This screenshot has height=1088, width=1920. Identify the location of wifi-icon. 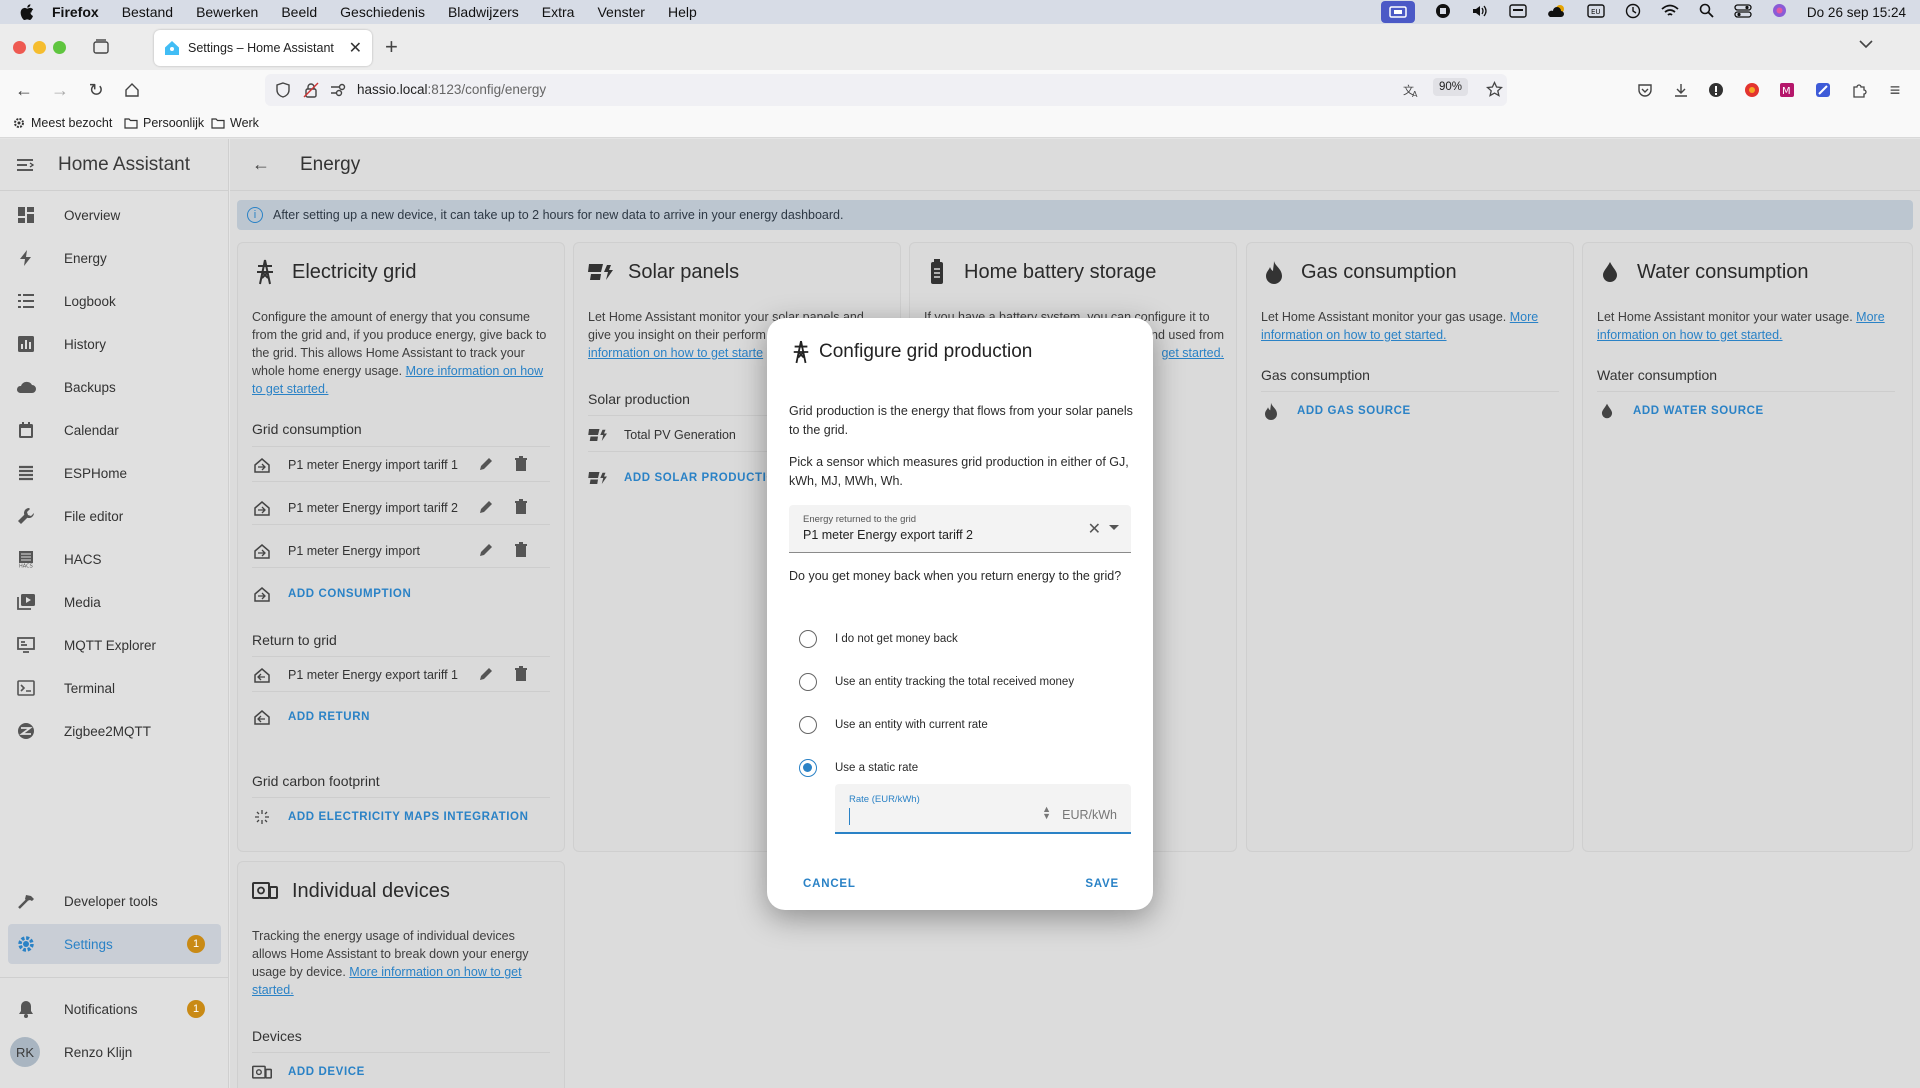
(1670, 12).